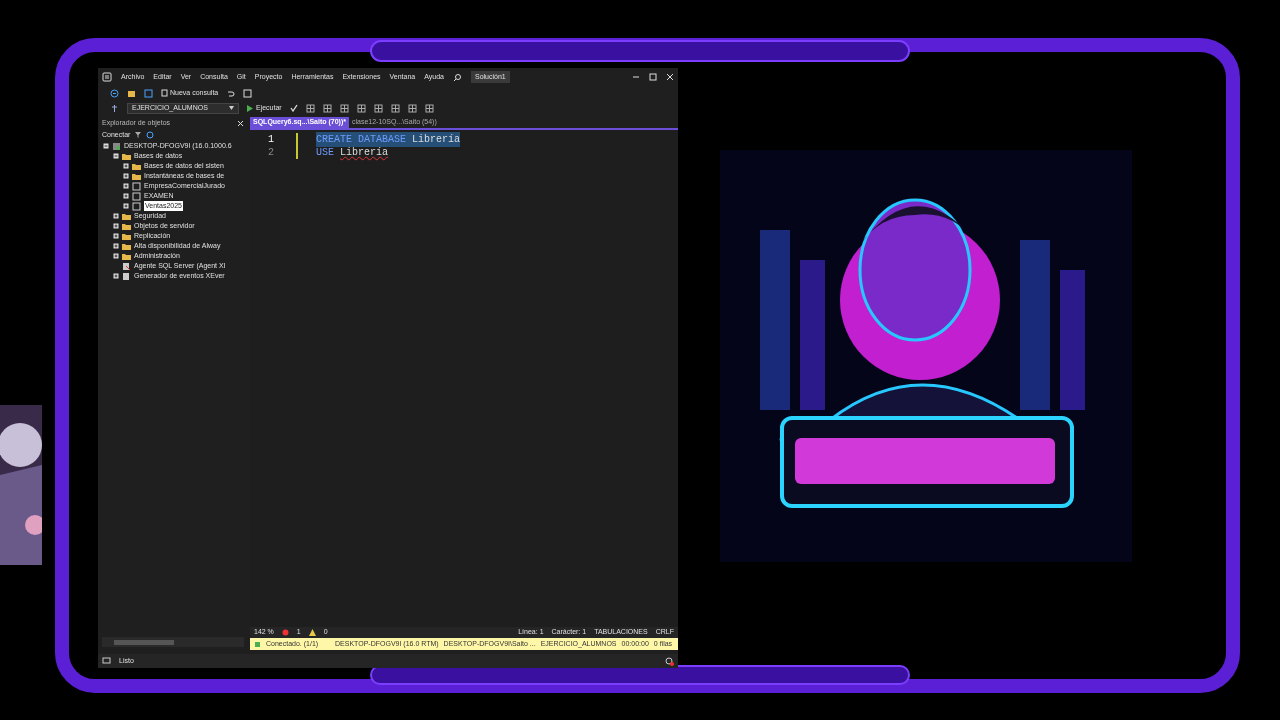 Image resolution: width=1280 pixels, height=720 pixels. I want to click on connected-icon, so click(257, 644).